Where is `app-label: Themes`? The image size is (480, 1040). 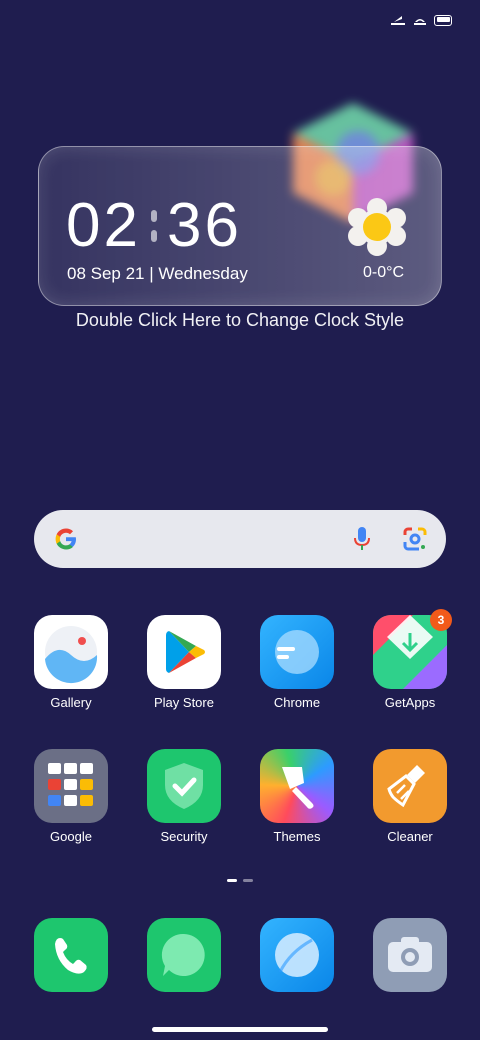
app-label: Themes is located at coordinates (297, 836).